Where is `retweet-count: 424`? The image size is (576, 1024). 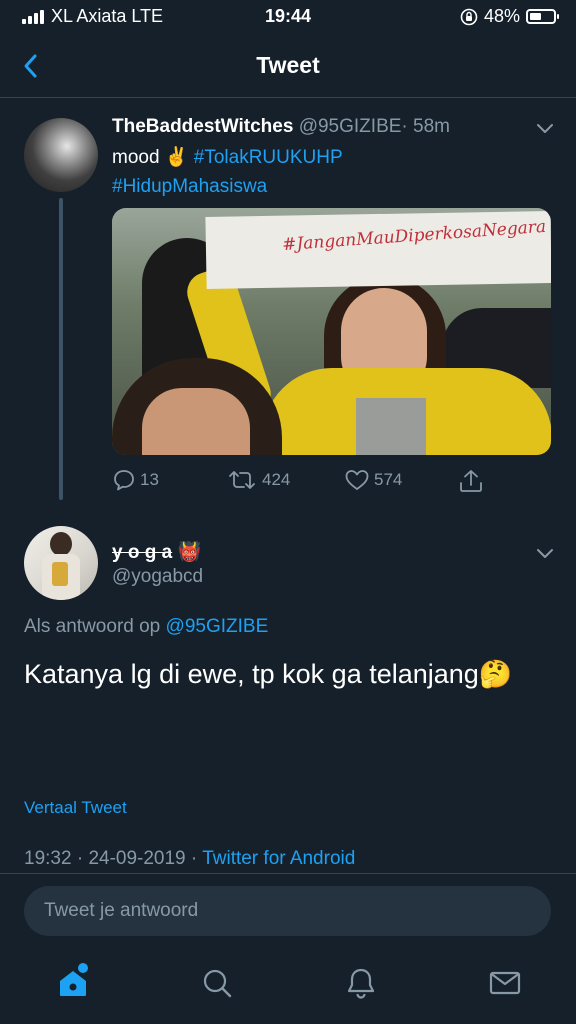 retweet-count: 424 is located at coordinates (276, 479).